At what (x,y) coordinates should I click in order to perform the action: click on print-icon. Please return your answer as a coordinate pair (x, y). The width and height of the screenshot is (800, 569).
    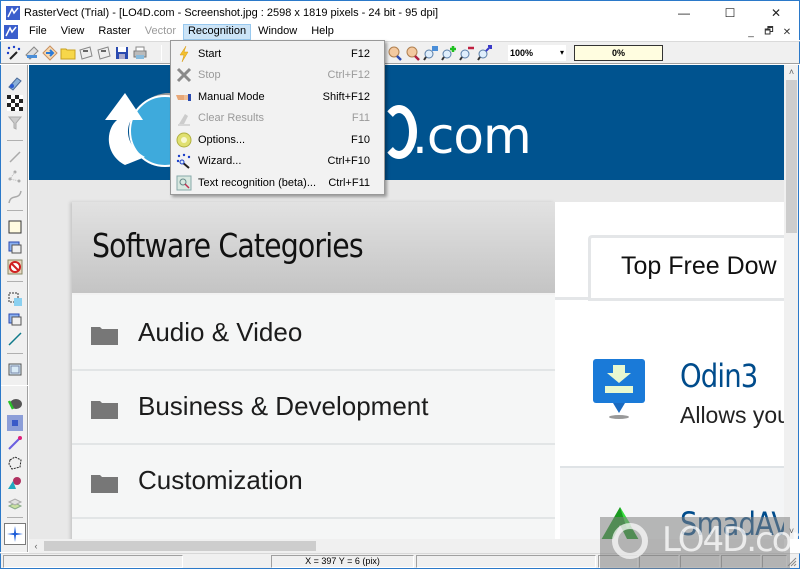
    Looking at the image, I should click on (140, 53).